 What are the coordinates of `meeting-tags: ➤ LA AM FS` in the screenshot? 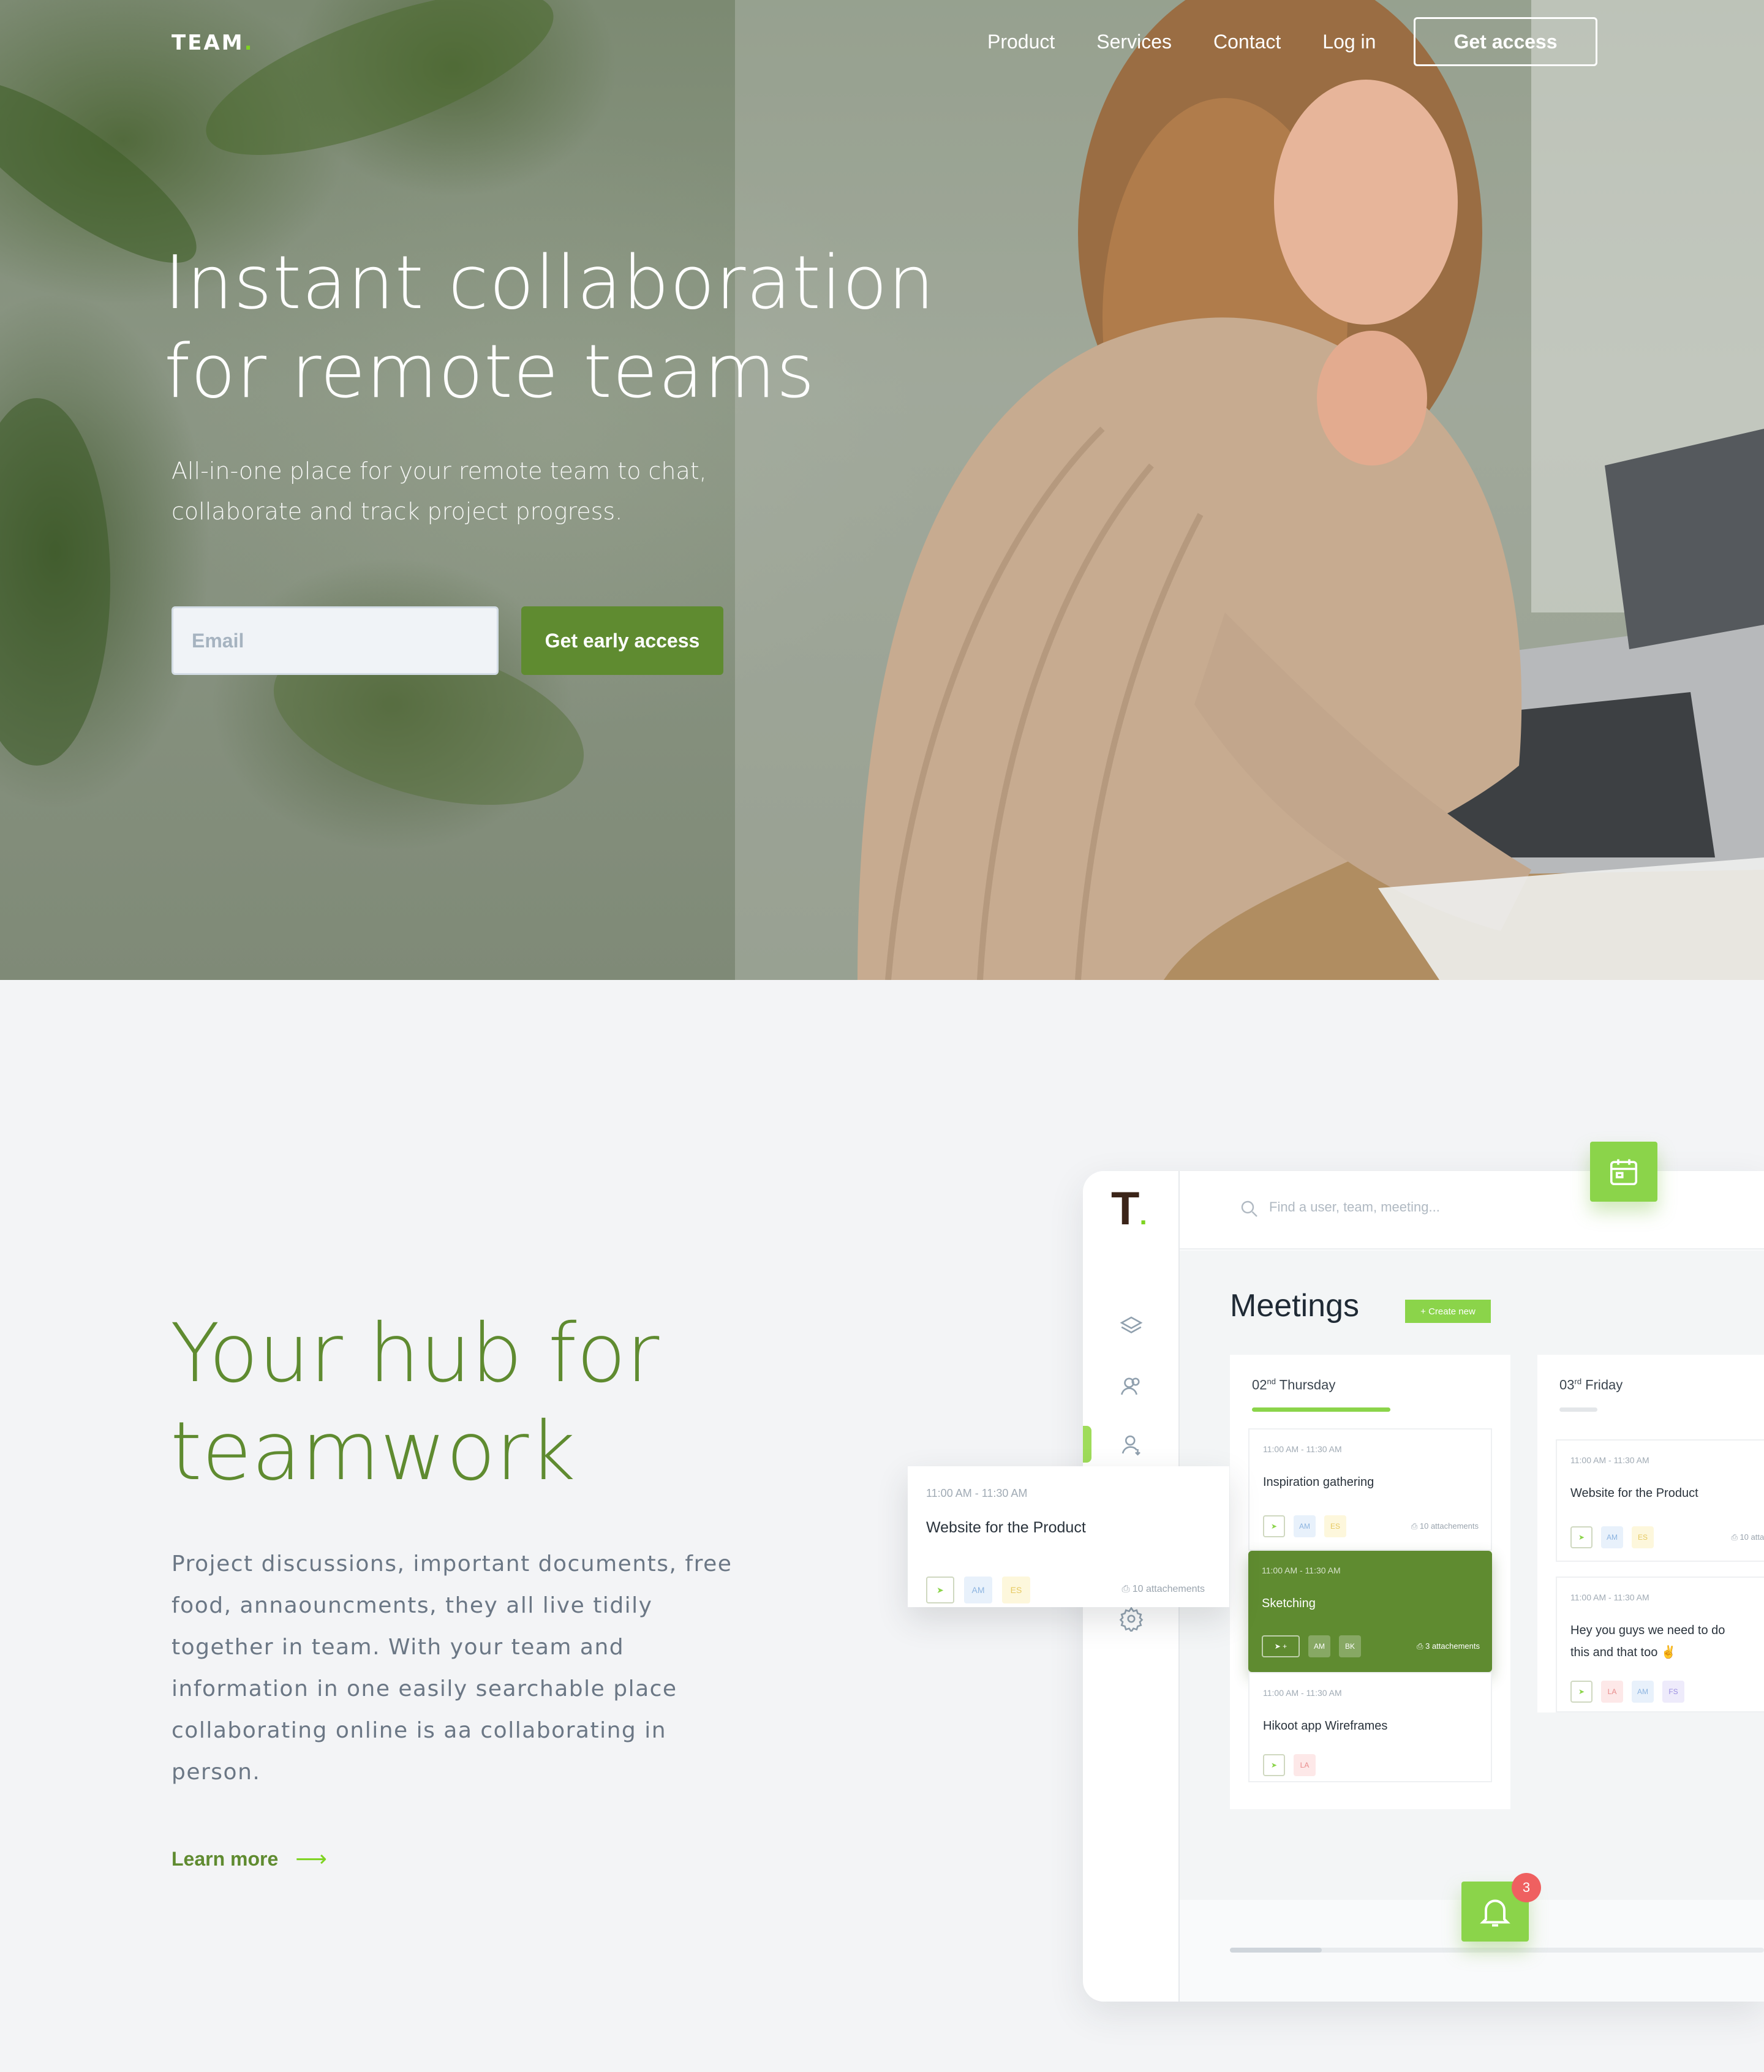 It's located at (1627, 1692).